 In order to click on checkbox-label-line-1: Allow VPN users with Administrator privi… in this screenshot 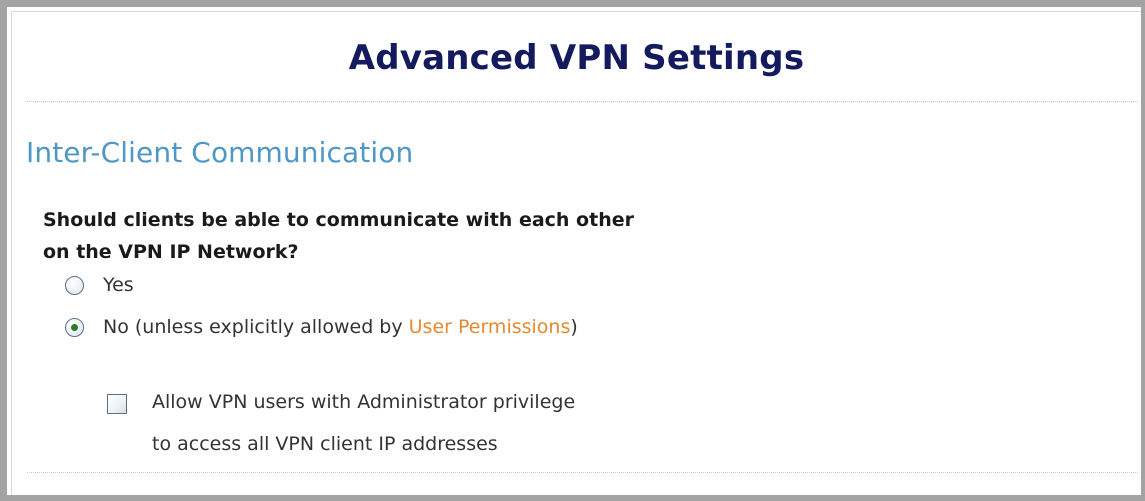, I will do `click(364, 402)`.